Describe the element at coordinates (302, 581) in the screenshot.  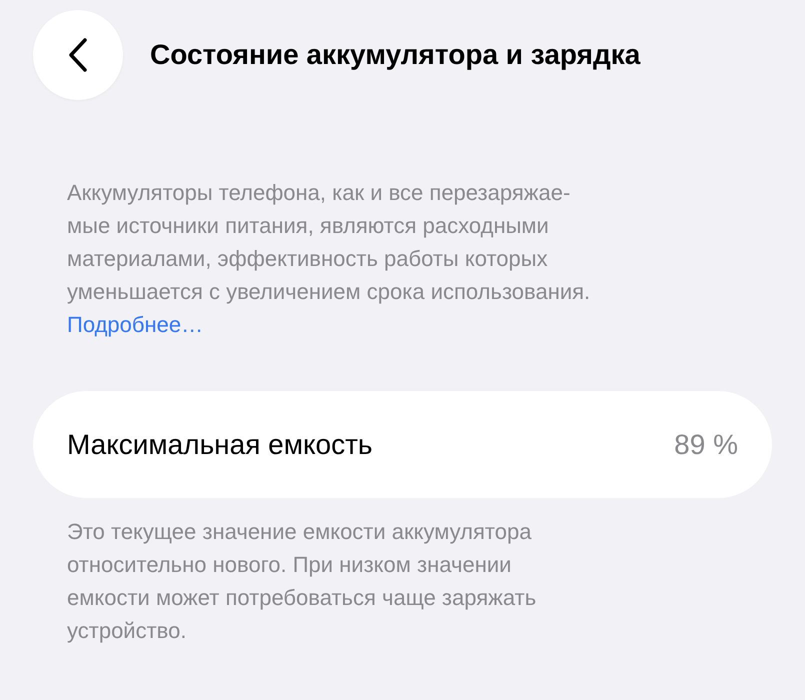
I see `capacity-description: Это текущее значение емкости аккумулятора относительно нового. При низком значении емкости может потребоваться чаще заряжать устройство.` at that location.